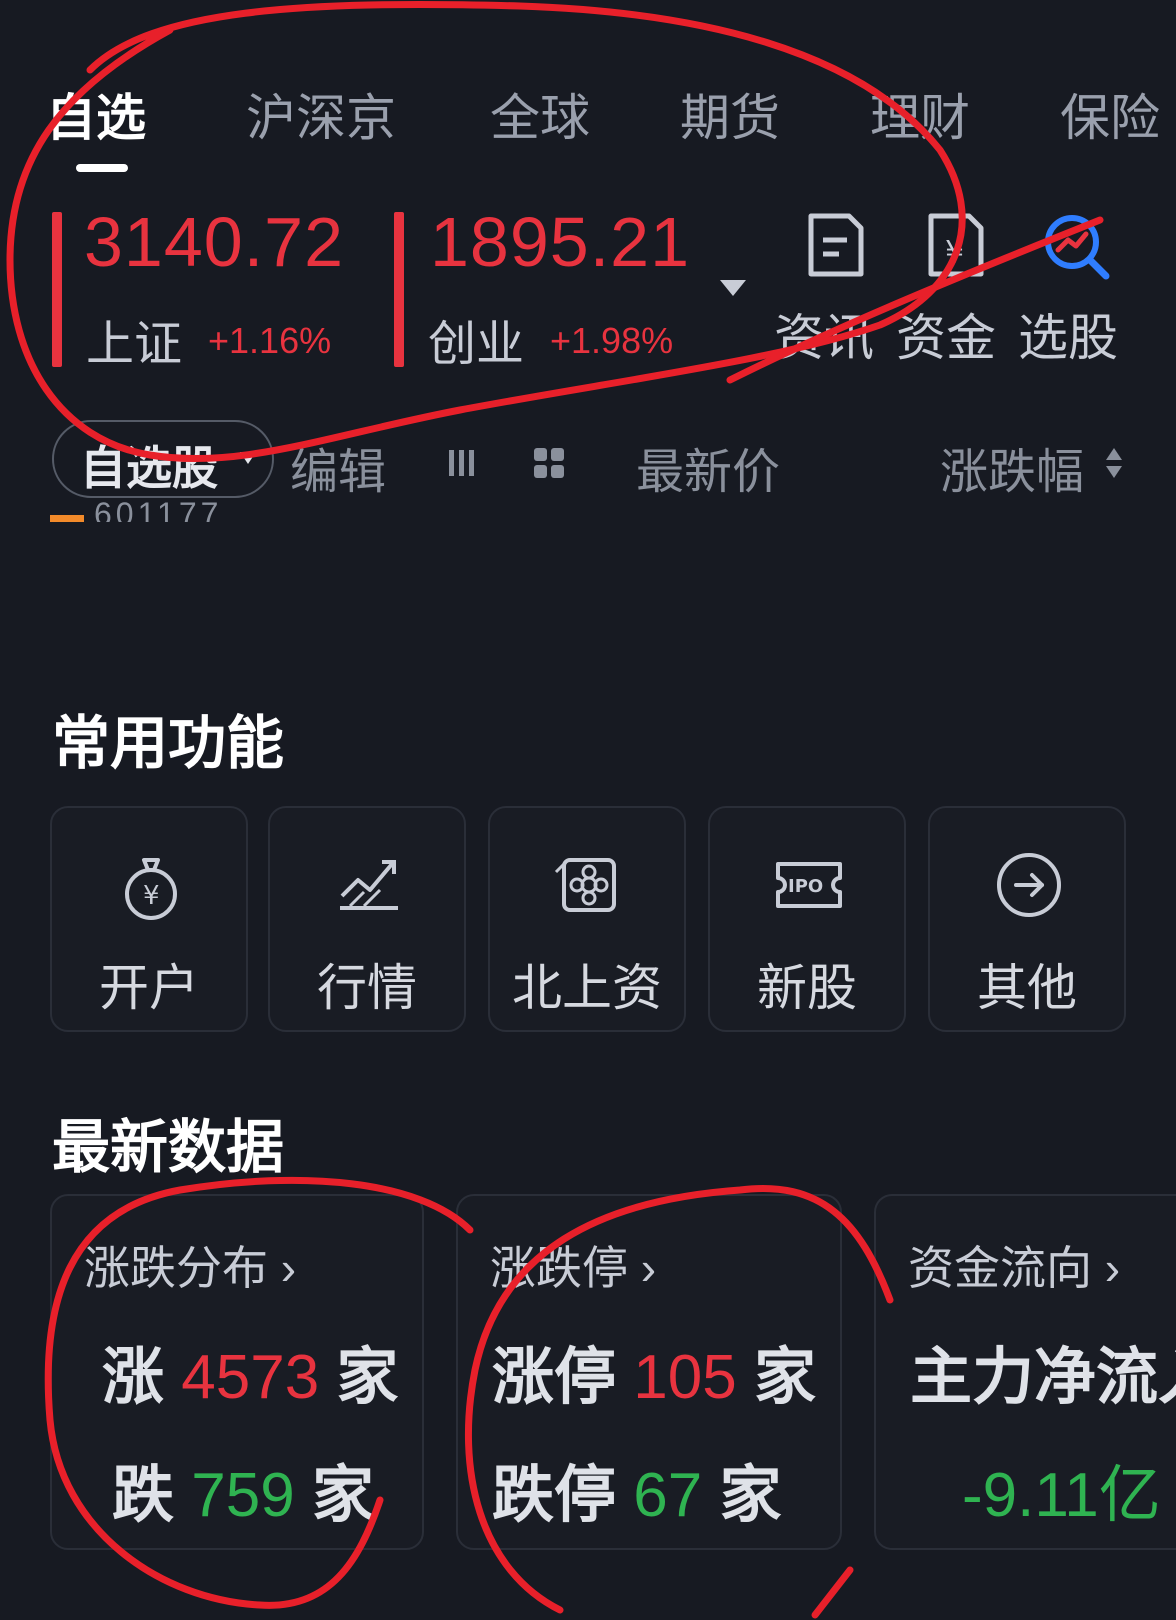 This screenshot has height=1620, width=1176. What do you see at coordinates (338, 467) in the screenshot?
I see `edit-button: 编辑` at bounding box center [338, 467].